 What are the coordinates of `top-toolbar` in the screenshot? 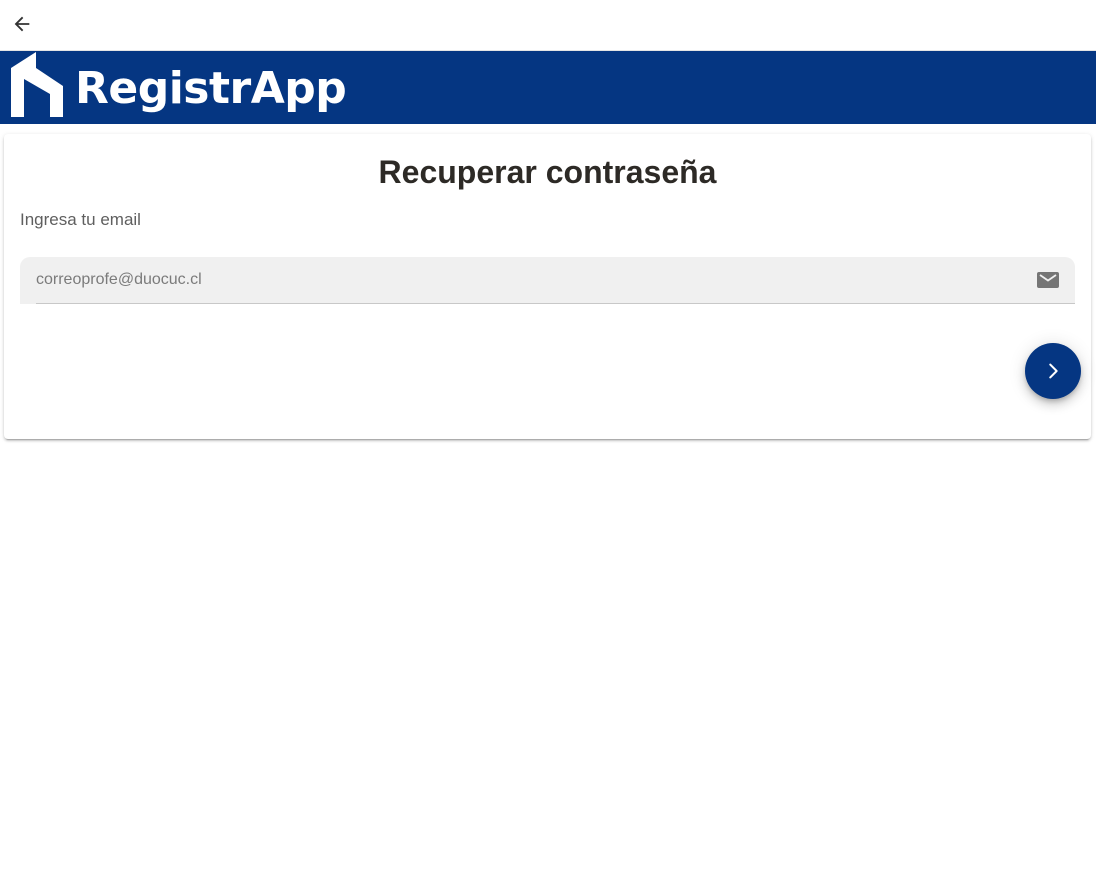 It's located at (548, 25).